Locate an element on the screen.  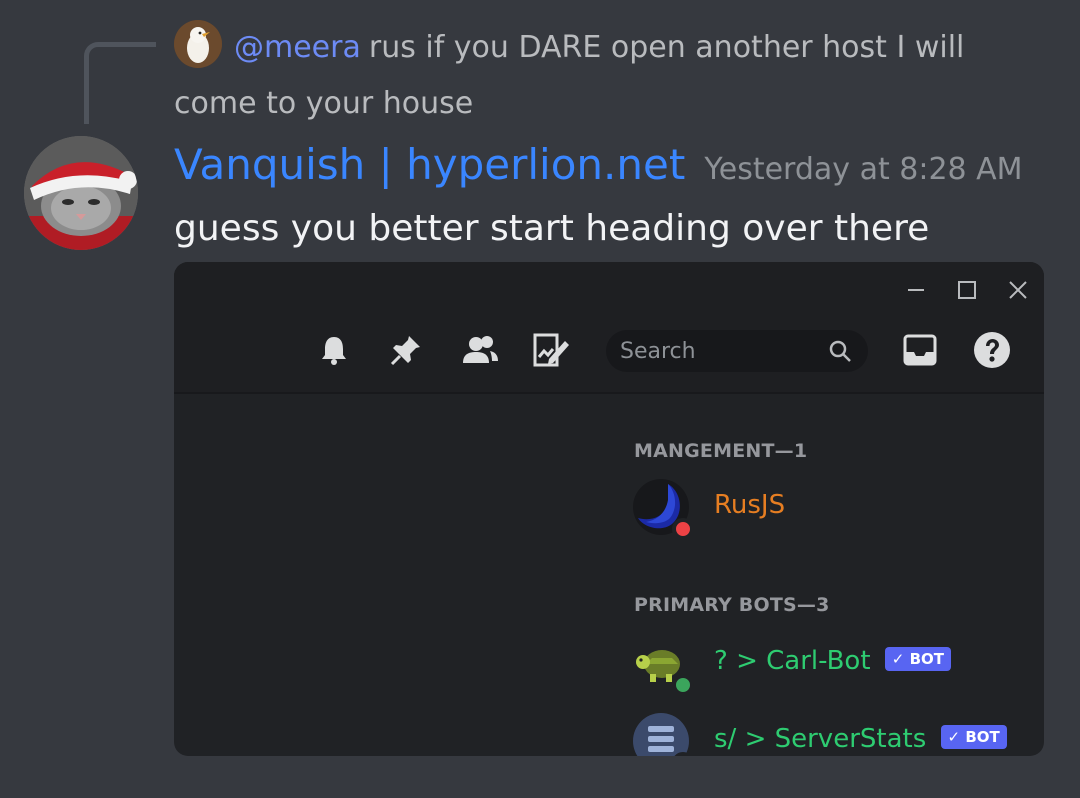
online-status-icon is located at coordinates (683, 685).